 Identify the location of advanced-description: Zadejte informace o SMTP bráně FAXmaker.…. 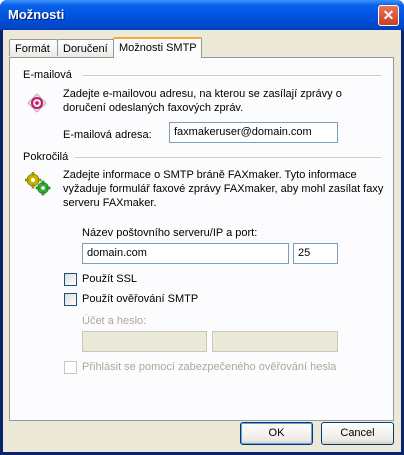
(223, 189).